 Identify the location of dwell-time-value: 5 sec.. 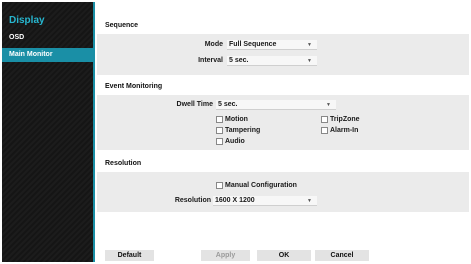
(228, 104).